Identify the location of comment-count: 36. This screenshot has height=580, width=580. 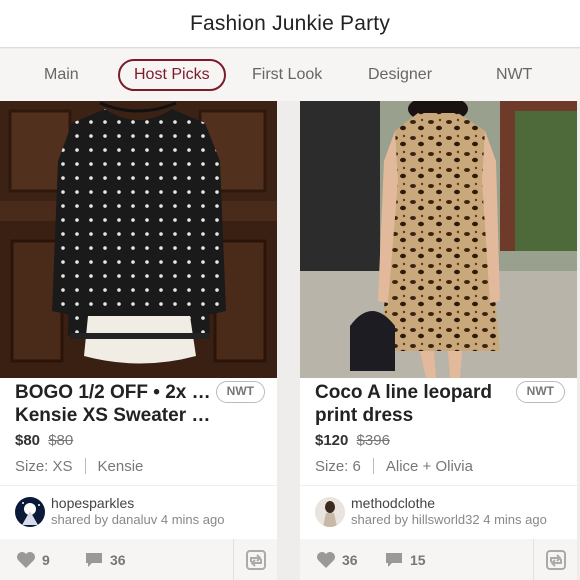
(118, 560).